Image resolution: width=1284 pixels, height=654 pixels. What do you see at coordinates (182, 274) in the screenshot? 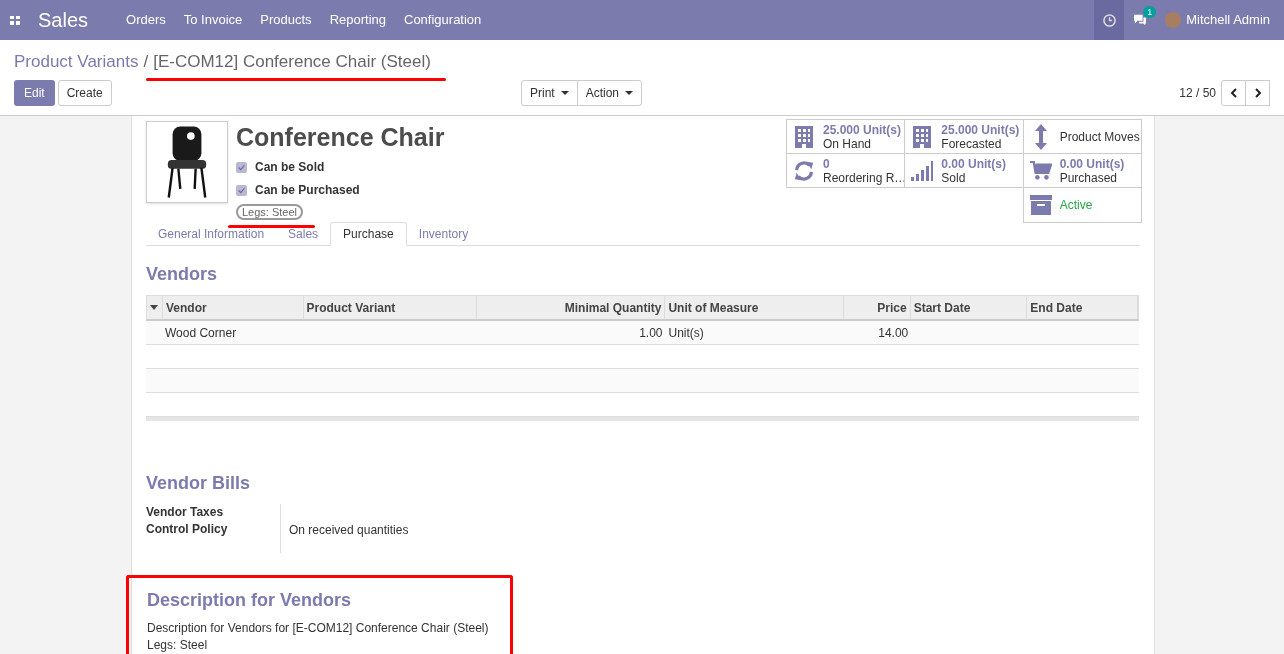
I see `section-heading: Vendors` at bounding box center [182, 274].